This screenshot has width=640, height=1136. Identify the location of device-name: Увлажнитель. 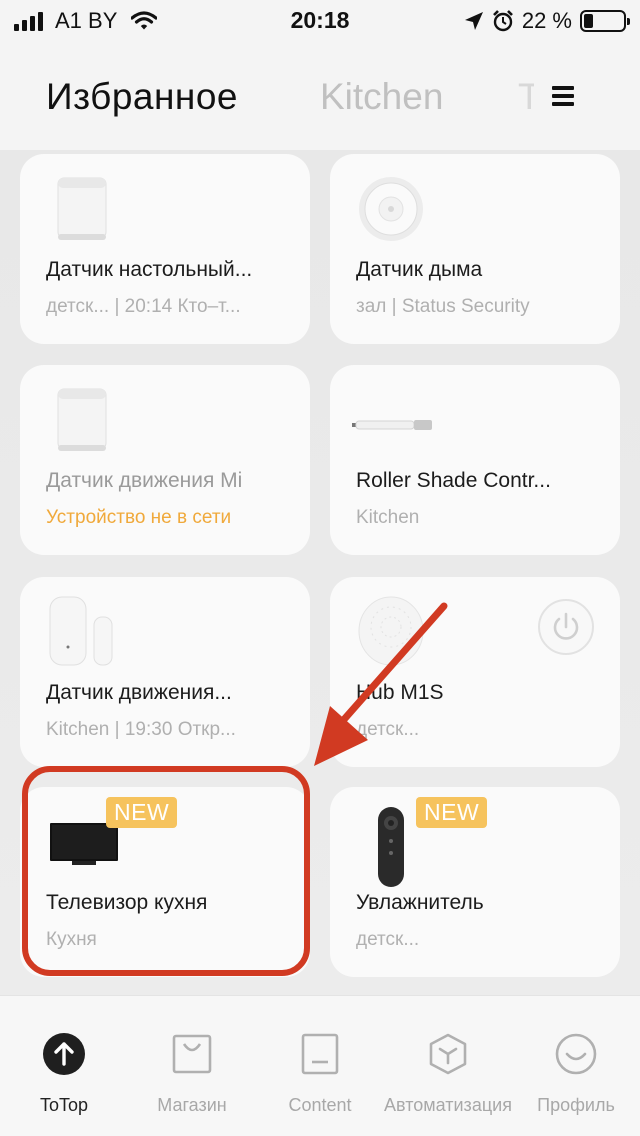
(420, 902).